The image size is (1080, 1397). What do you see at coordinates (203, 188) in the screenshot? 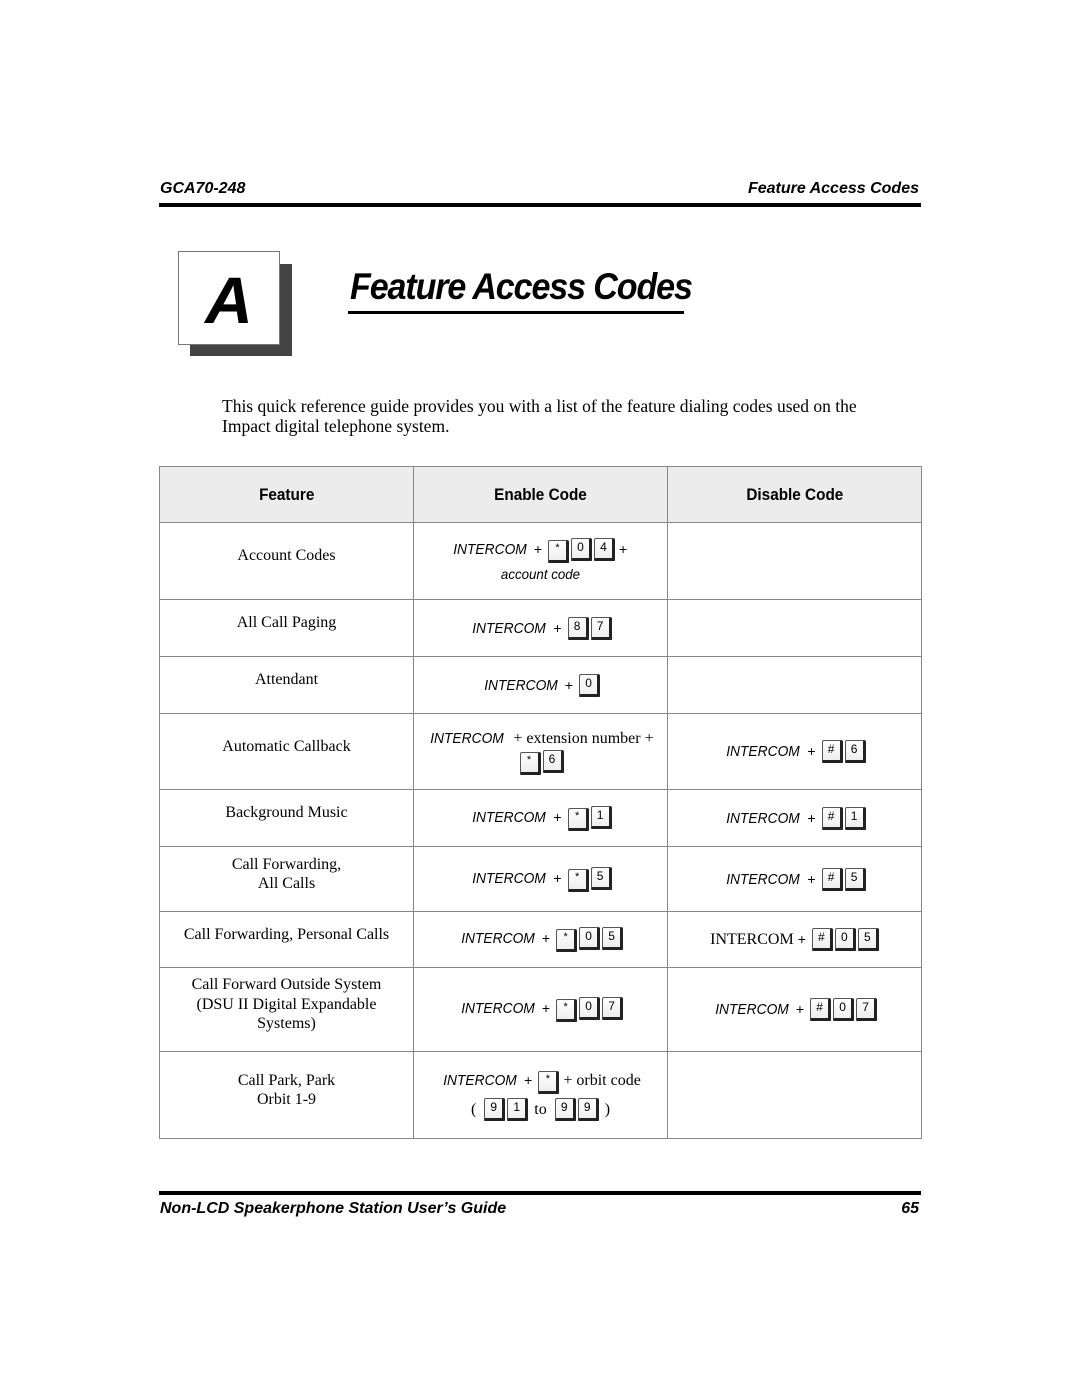
I see `document-code: GCA70-248` at bounding box center [203, 188].